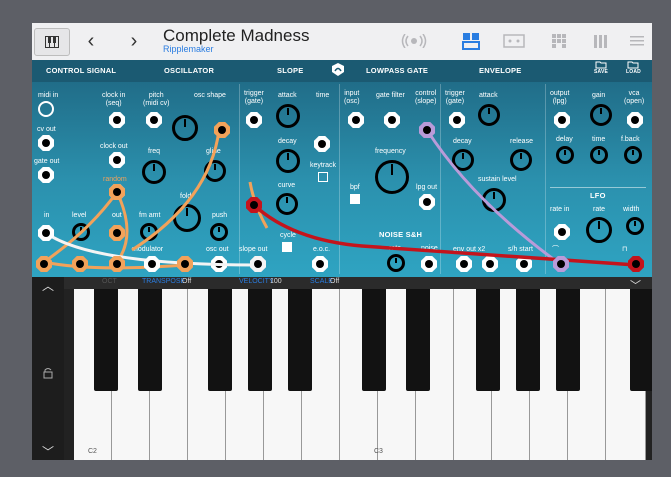  I want to click on chevron-up-icon: ︿, so click(48, 285).